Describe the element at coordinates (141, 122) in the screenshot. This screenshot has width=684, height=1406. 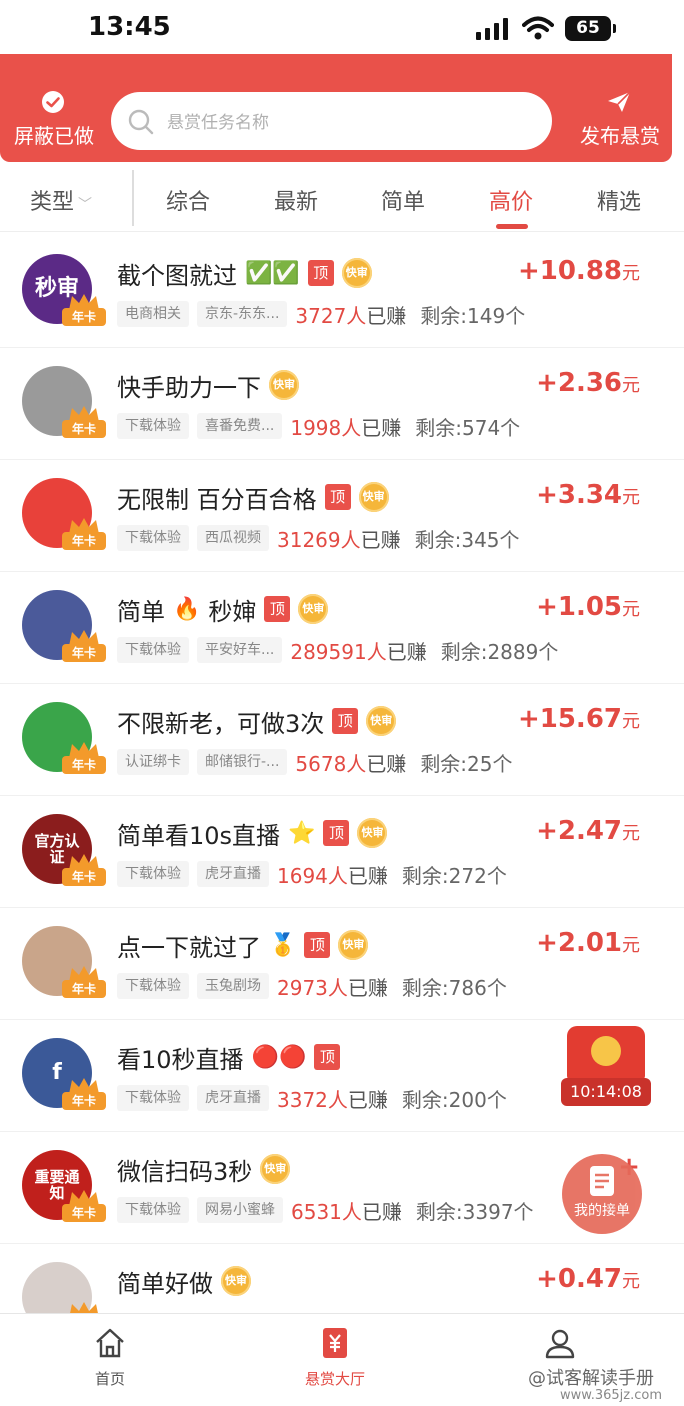
I see `search-icon` at that location.